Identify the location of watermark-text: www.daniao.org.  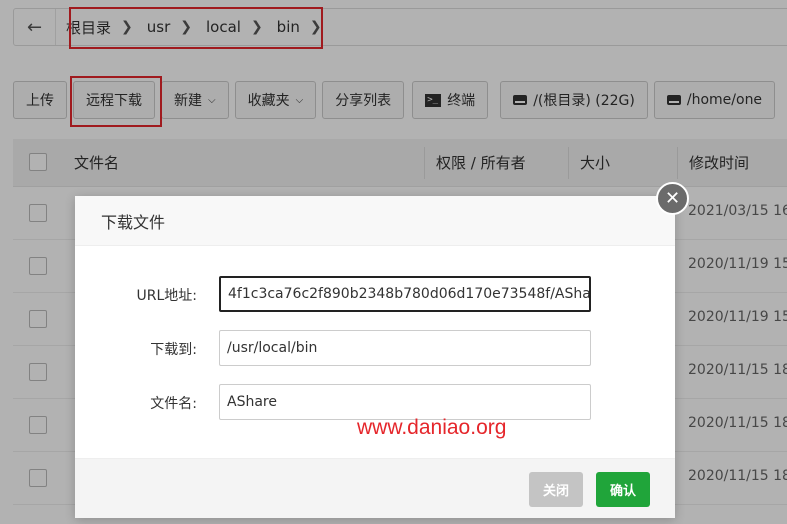
(432, 427).